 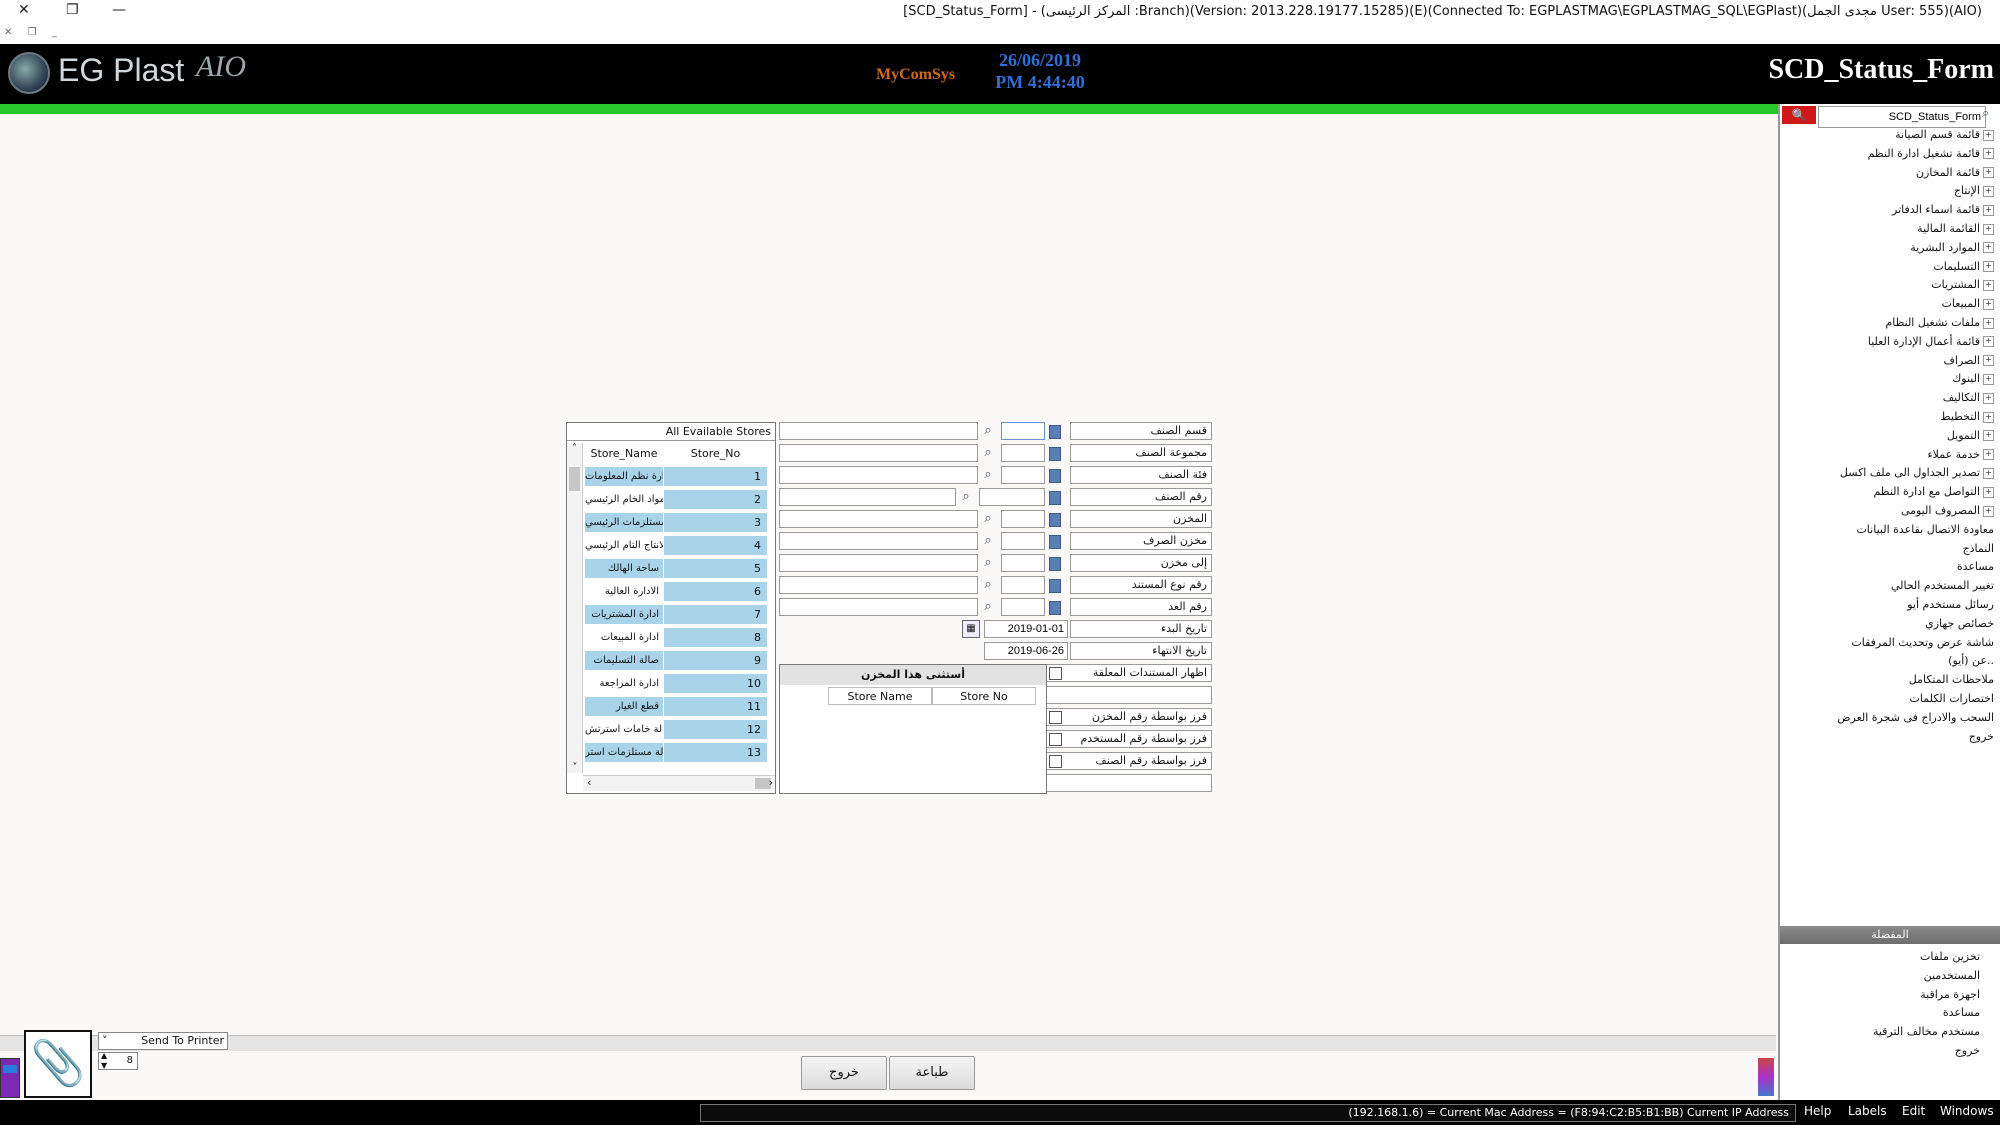 I want to click on minimize-icon: —, so click(x=119, y=10).